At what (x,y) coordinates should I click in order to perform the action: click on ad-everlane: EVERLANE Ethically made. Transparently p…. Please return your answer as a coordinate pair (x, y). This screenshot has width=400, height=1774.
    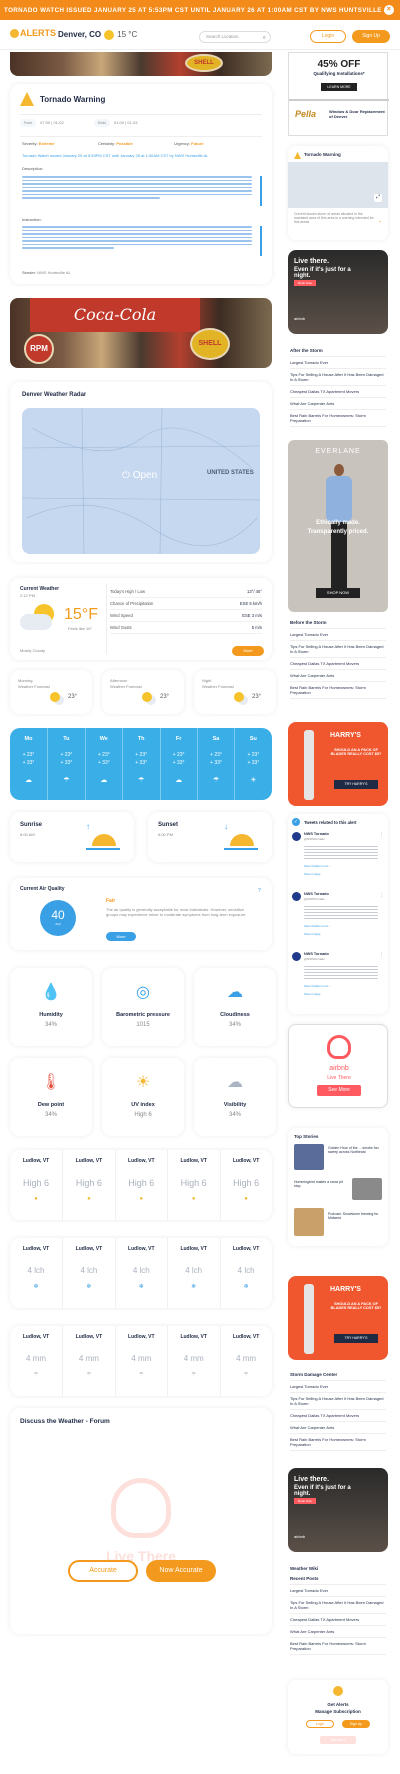
    Looking at the image, I should click on (338, 526).